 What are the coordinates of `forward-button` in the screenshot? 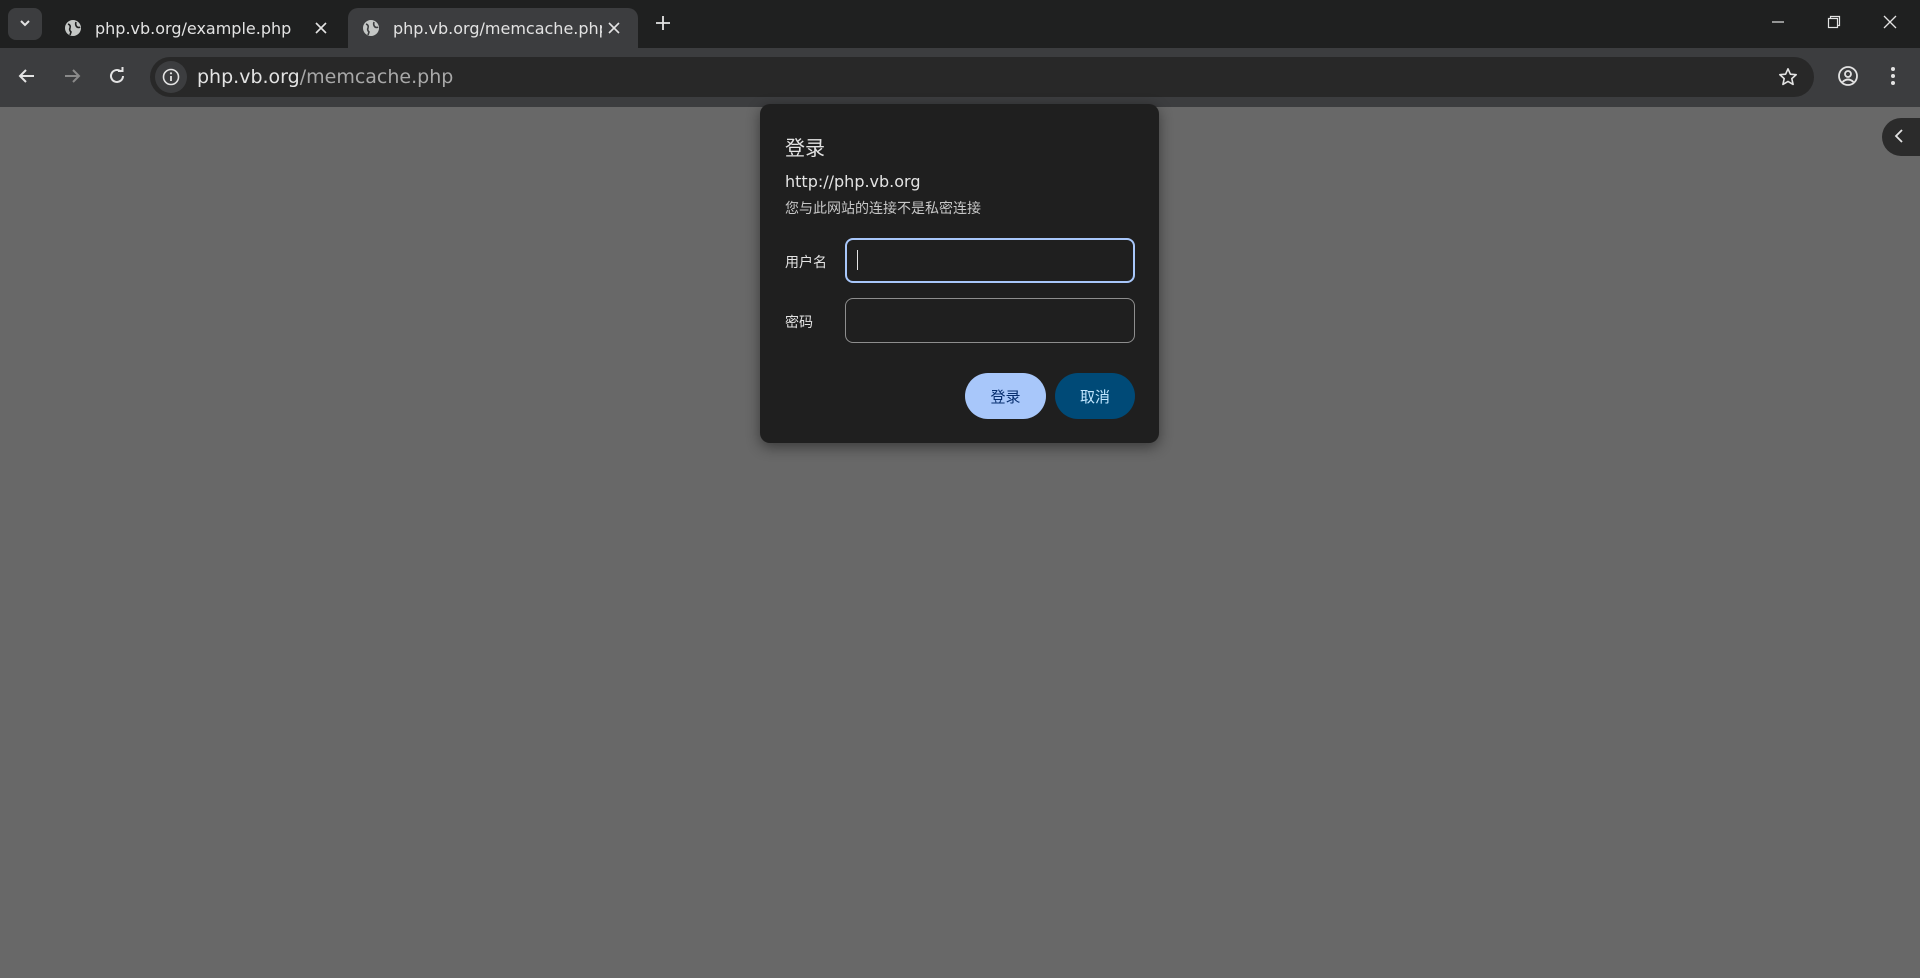 It's located at (72, 78).